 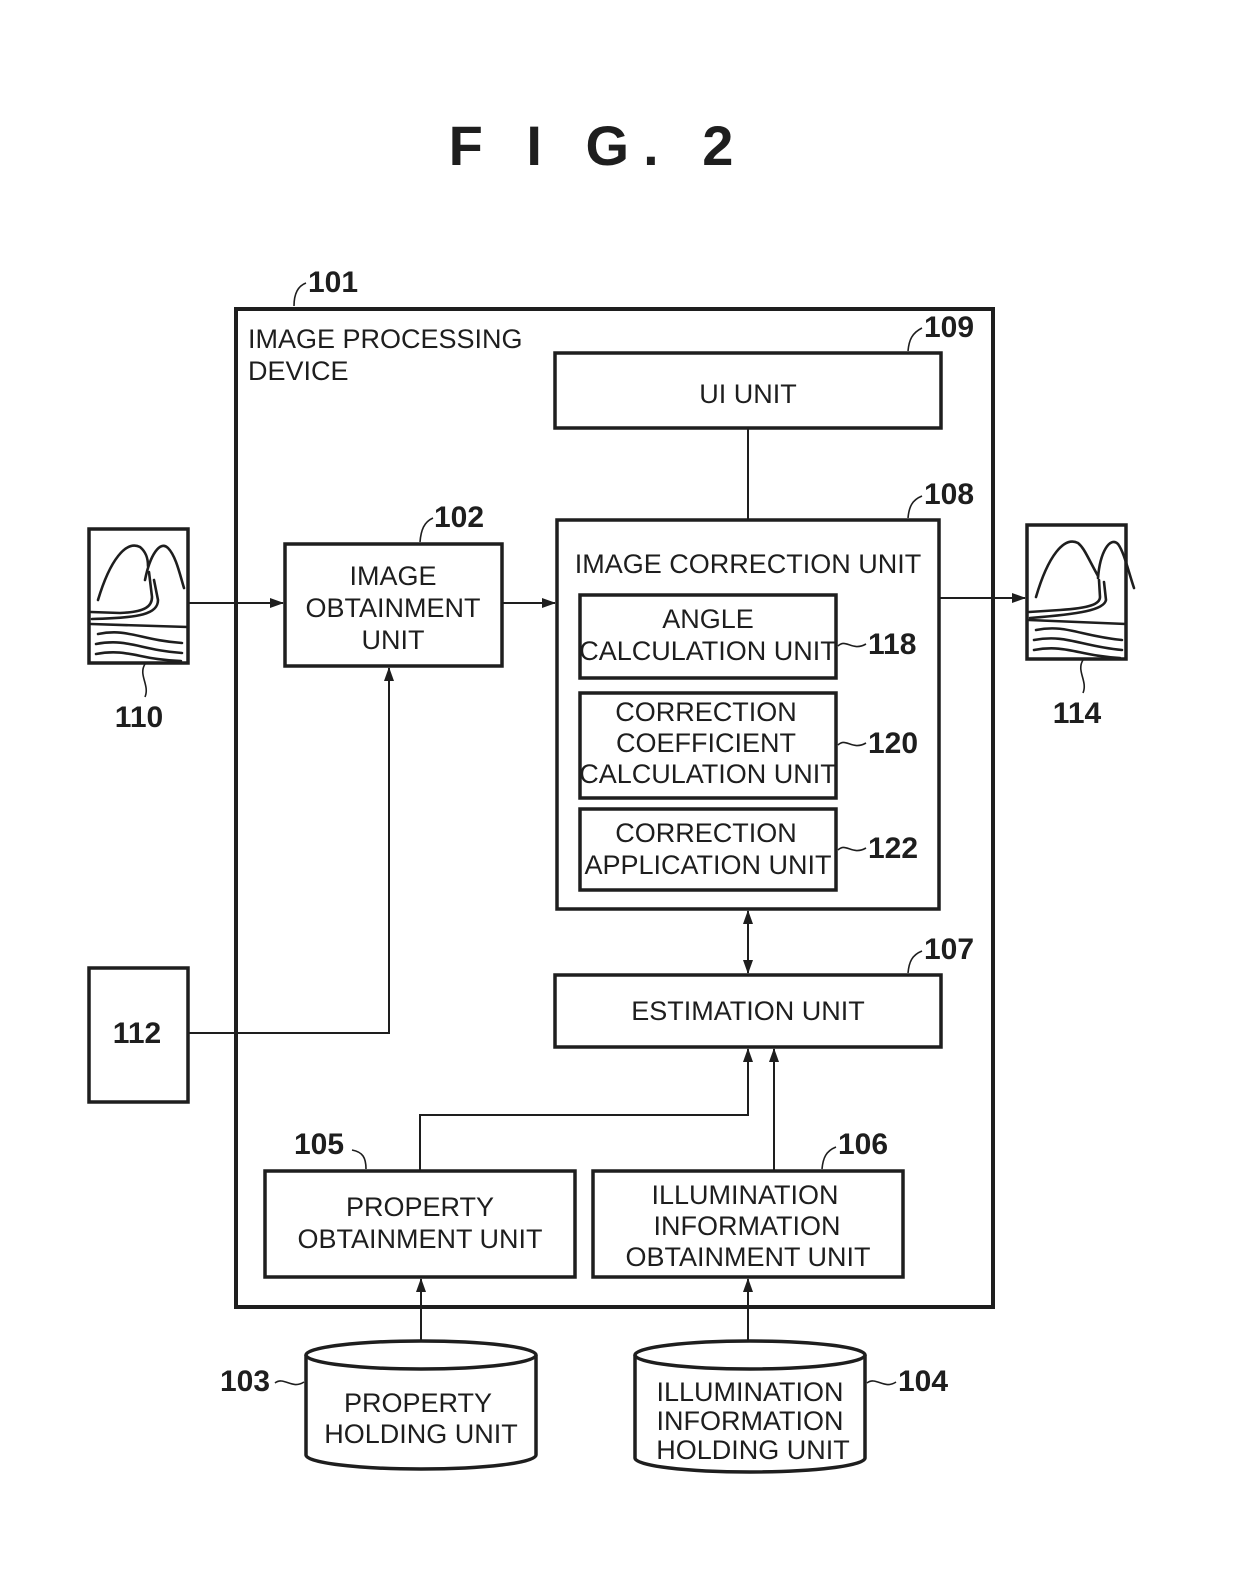 What do you see at coordinates (319, 1144) in the screenshot?
I see `ref-105: 105` at bounding box center [319, 1144].